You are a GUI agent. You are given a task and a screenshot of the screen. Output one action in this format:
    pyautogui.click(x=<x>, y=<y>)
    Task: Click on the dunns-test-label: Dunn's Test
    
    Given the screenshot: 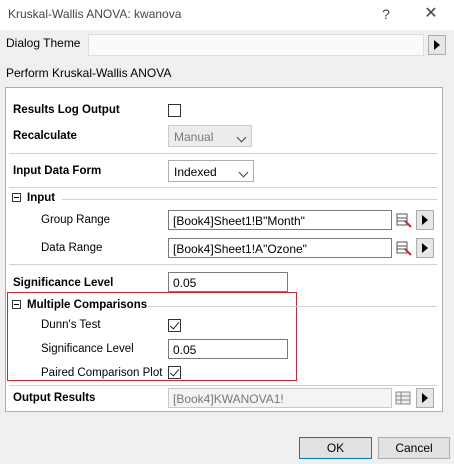 What is the action you would take?
    pyautogui.click(x=71, y=325)
    